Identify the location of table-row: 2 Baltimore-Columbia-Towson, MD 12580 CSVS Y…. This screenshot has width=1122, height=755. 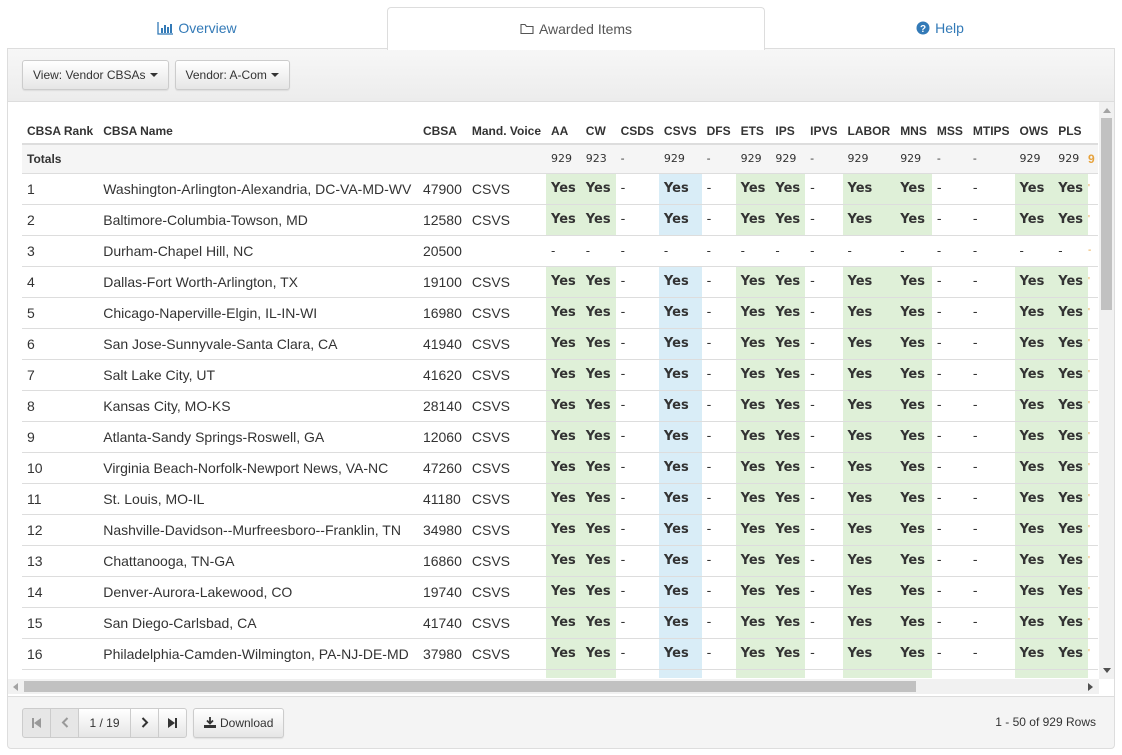
(560, 219).